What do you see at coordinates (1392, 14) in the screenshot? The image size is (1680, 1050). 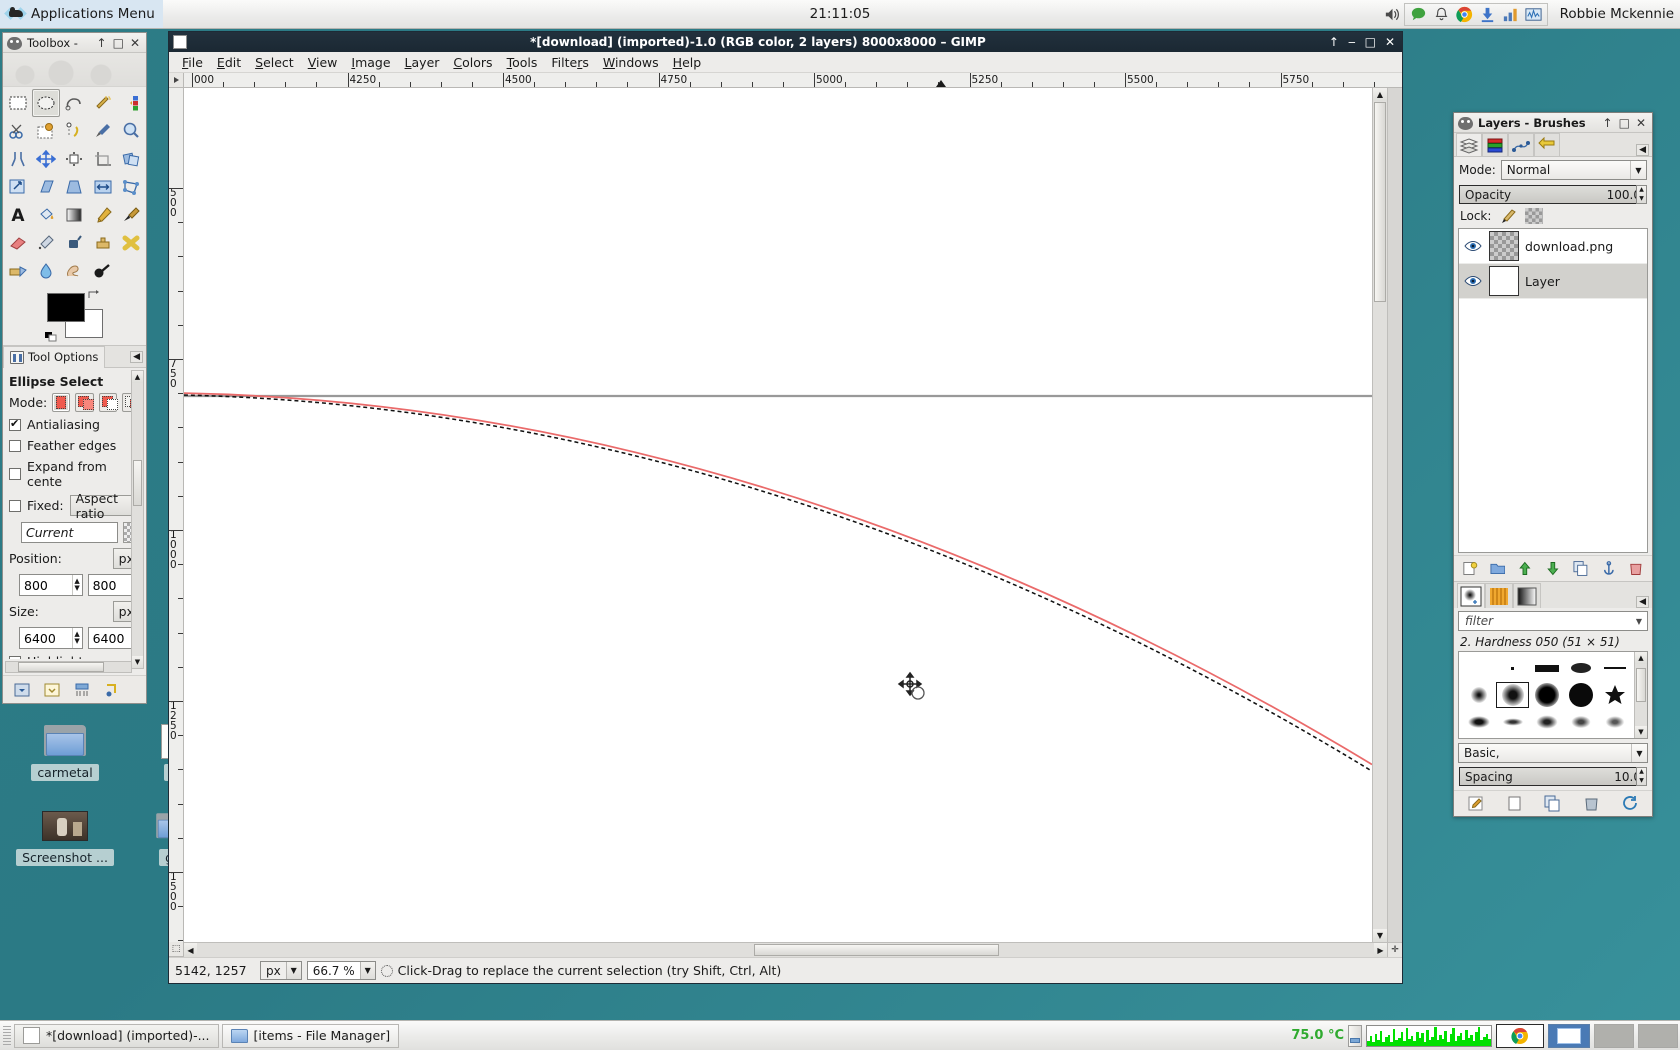 I see `volume-icon` at bounding box center [1392, 14].